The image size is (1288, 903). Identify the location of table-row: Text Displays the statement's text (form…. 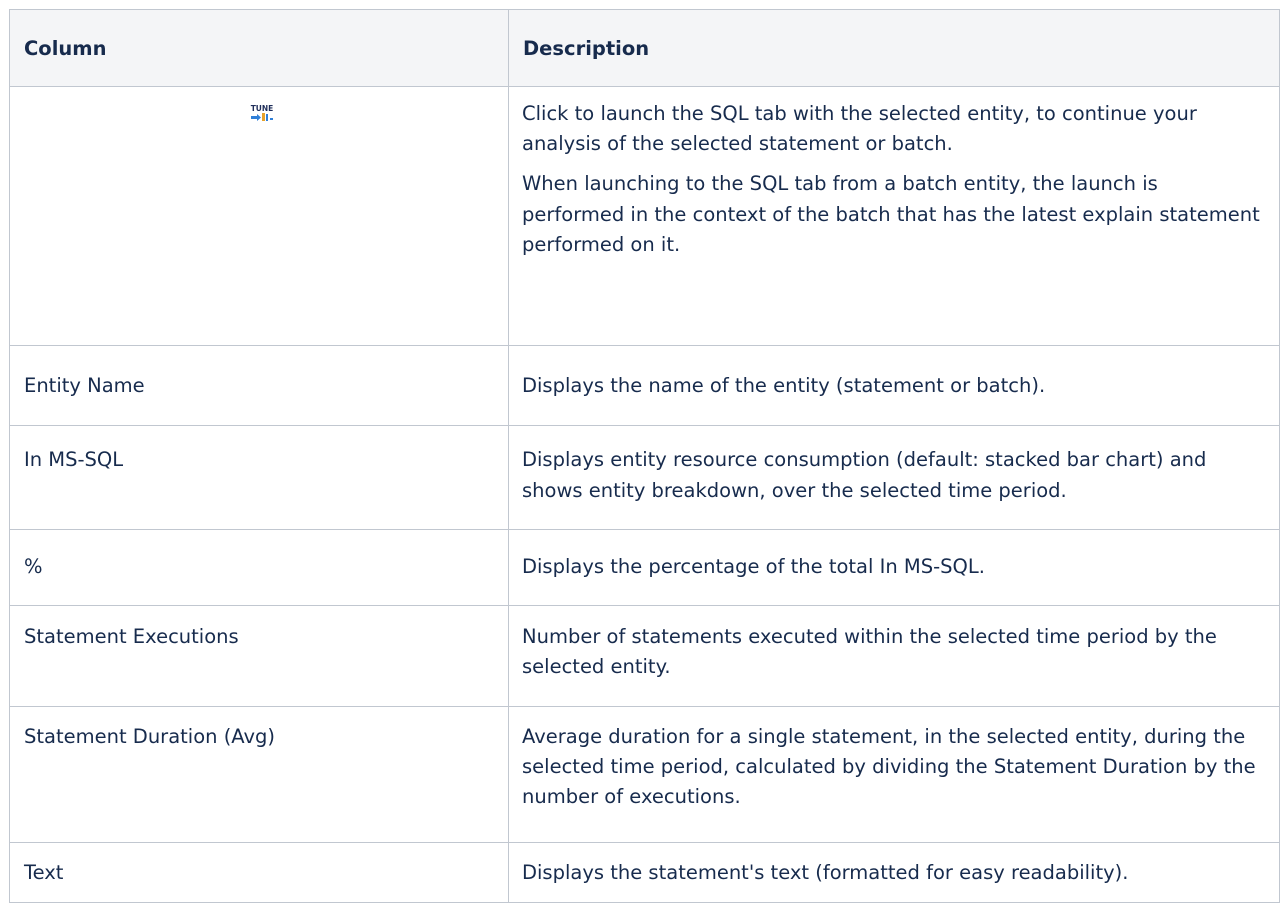
(644, 872).